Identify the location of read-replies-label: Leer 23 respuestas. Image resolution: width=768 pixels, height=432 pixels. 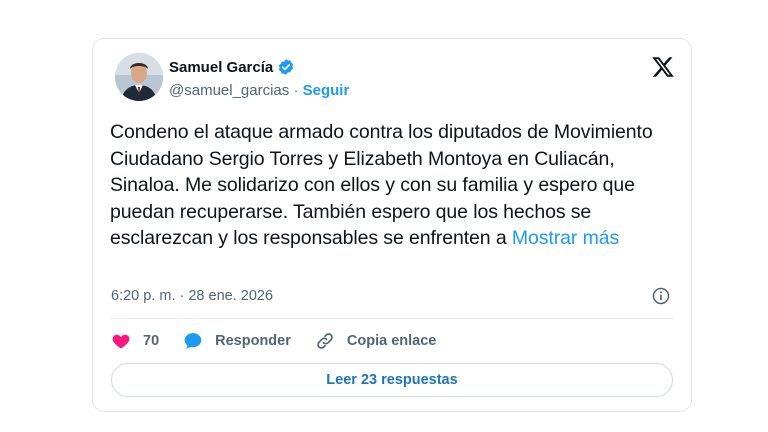
(392, 380).